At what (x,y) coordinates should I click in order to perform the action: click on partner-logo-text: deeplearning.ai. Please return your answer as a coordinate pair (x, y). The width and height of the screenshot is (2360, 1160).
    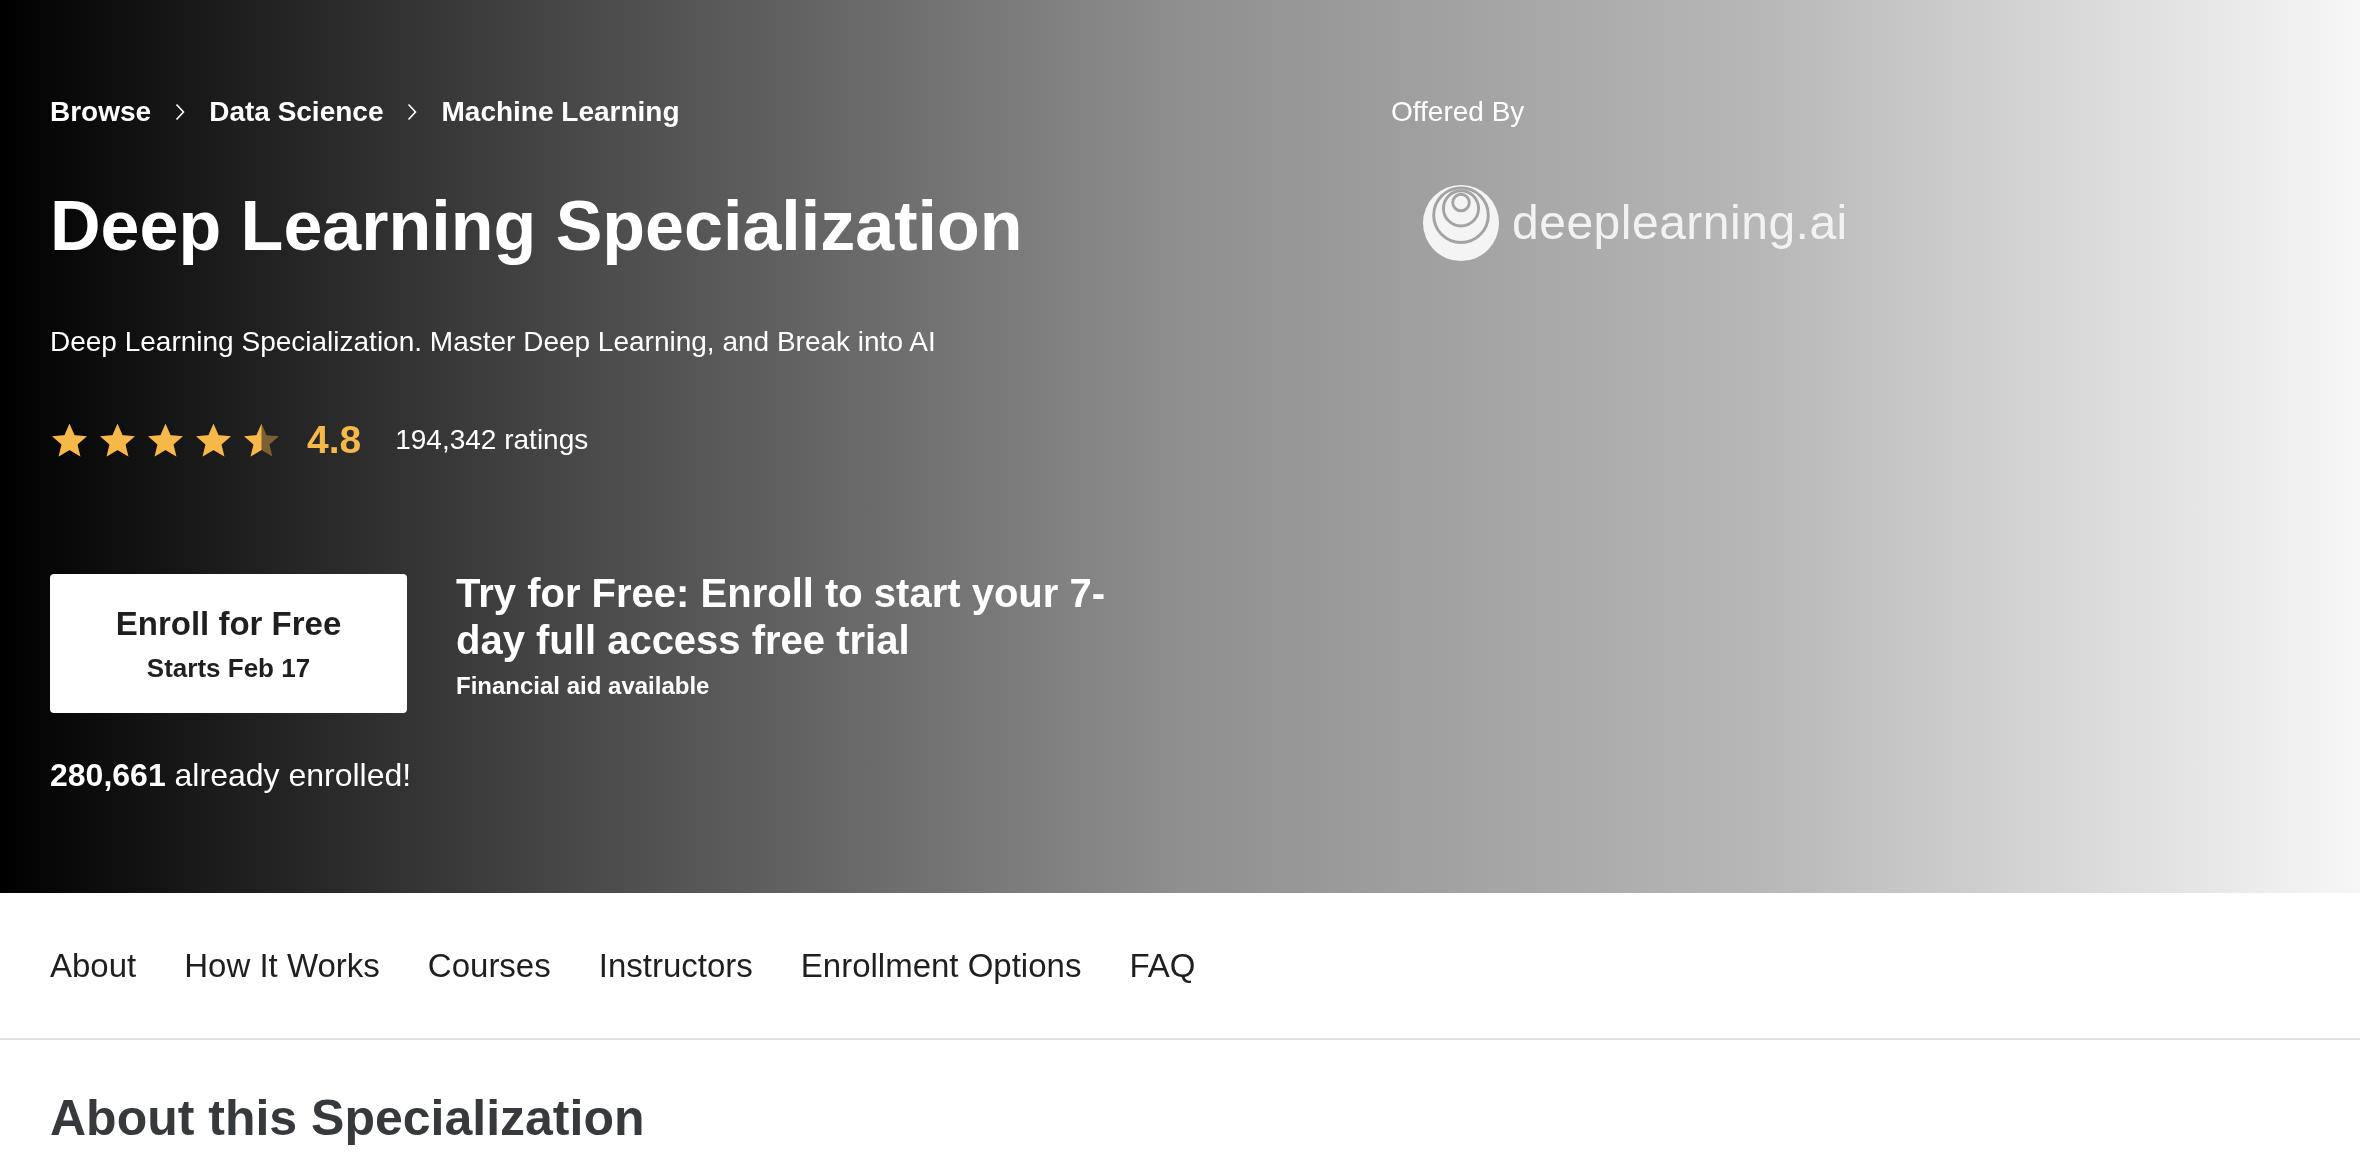
    Looking at the image, I should click on (1680, 223).